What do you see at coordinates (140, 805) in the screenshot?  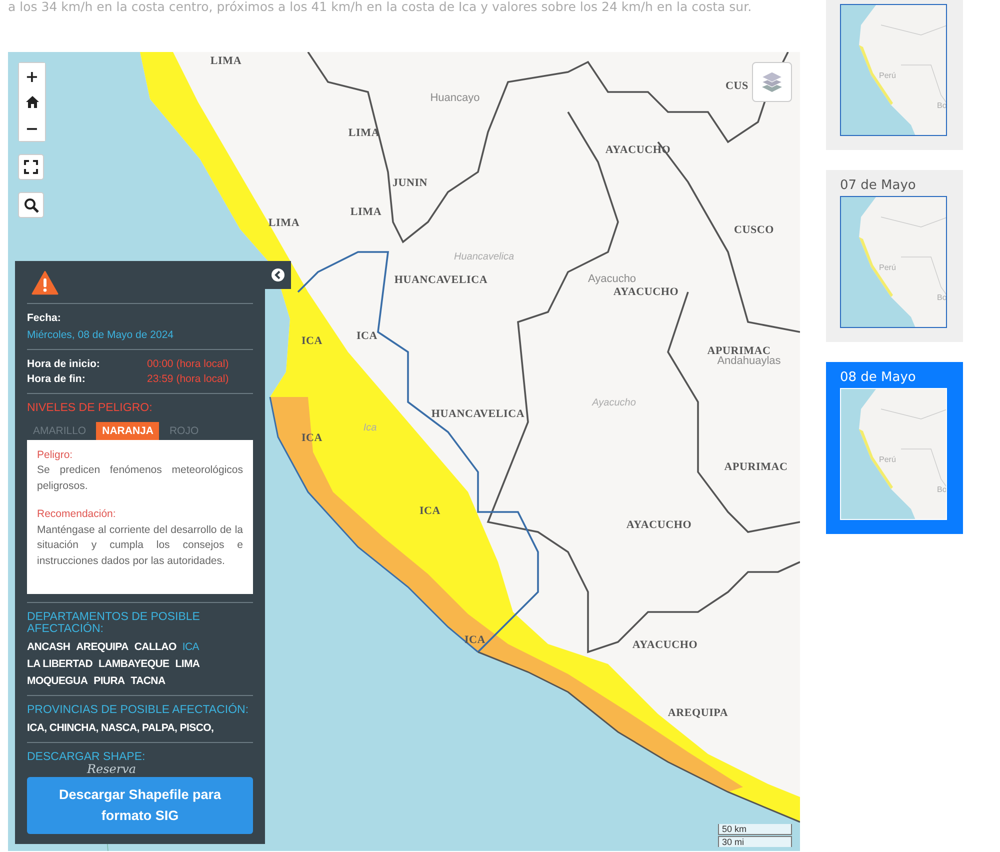 I see `download-button: Descargar Shapefile para formato SIG` at bounding box center [140, 805].